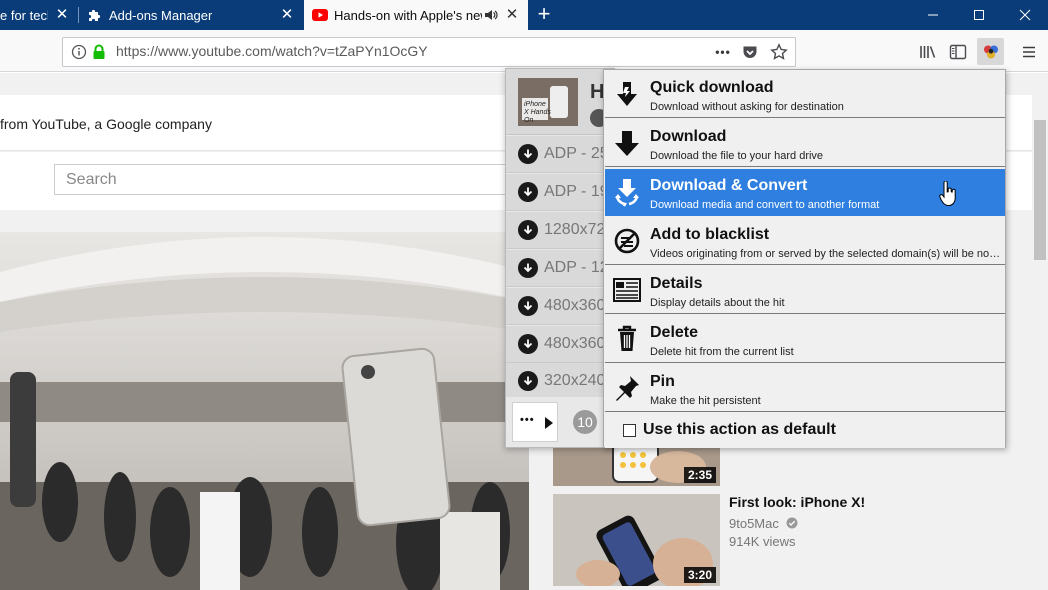  What do you see at coordinates (739, 429) in the screenshot?
I see `default-action-label: Use this action as default` at bounding box center [739, 429].